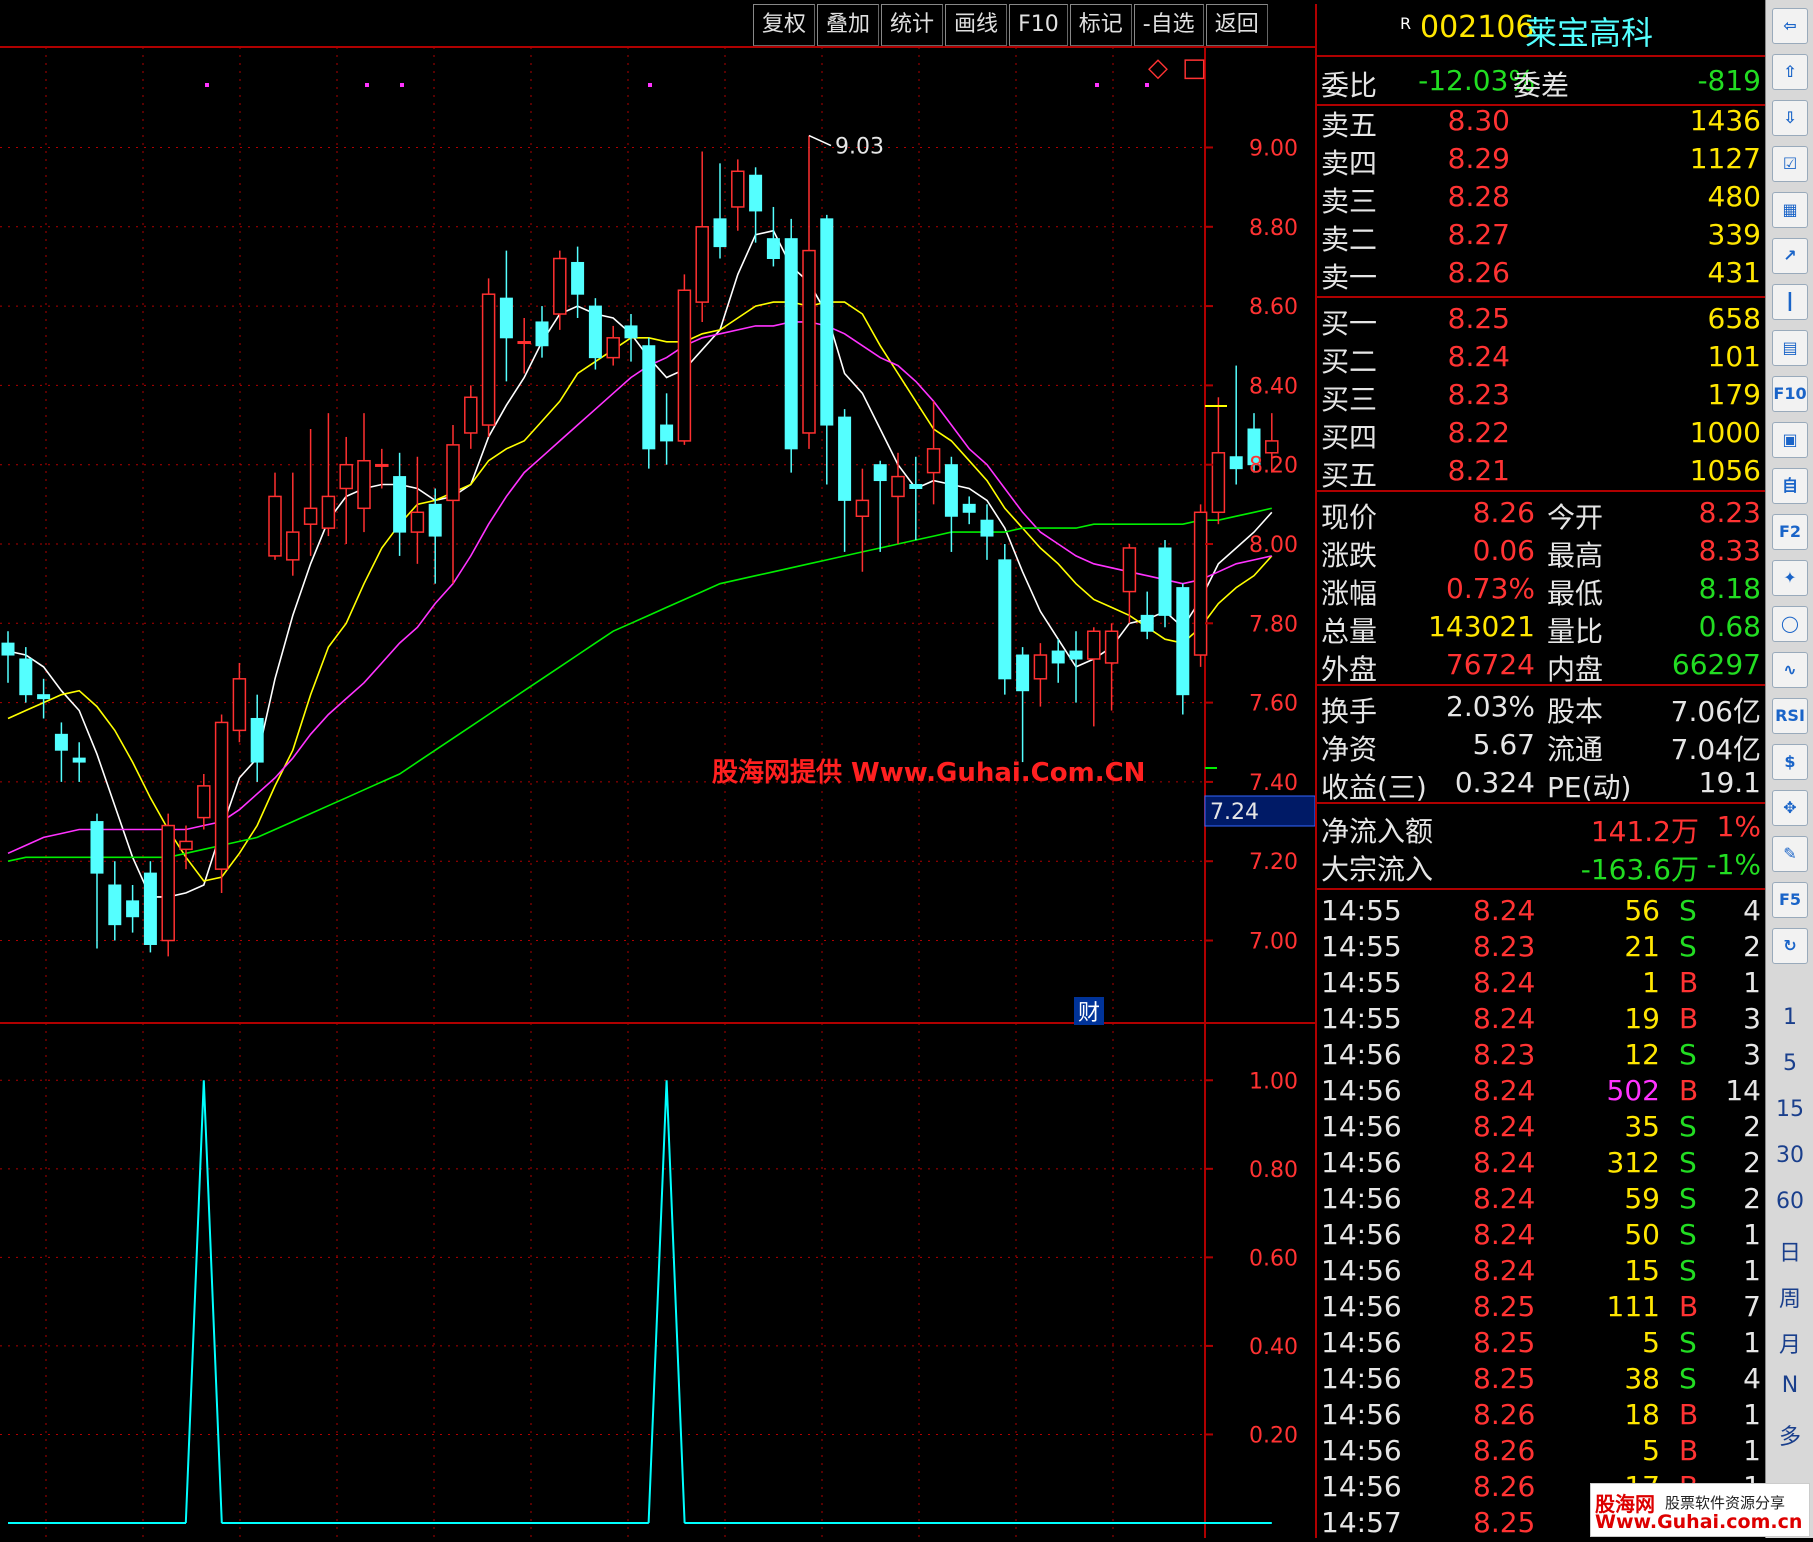 The height and width of the screenshot is (1542, 1813). What do you see at coordinates (1790, 302) in the screenshot?
I see `candle-icon: ┃` at bounding box center [1790, 302].